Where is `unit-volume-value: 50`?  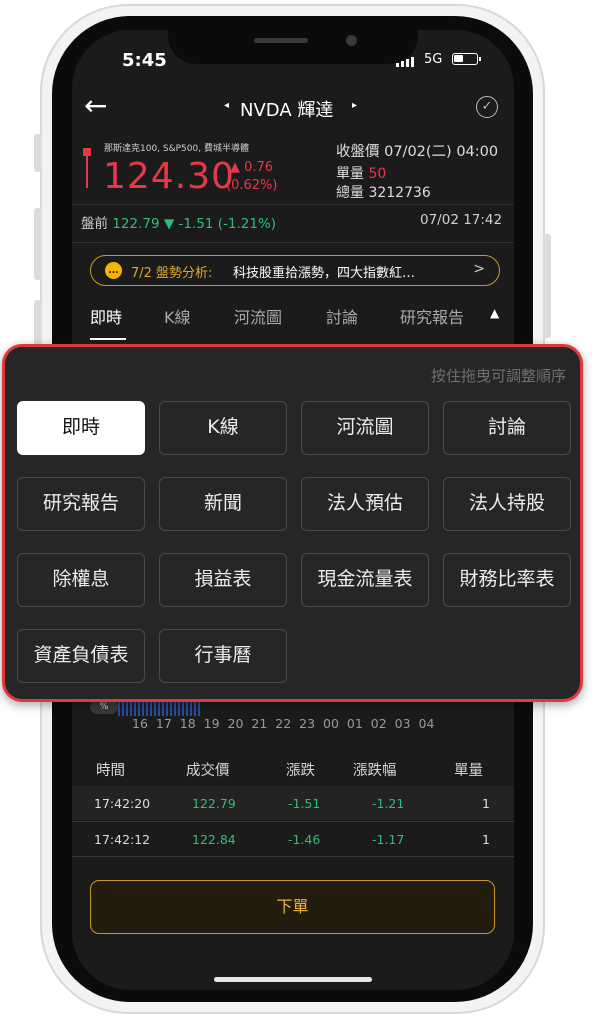 unit-volume-value: 50 is located at coordinates (377, 174).